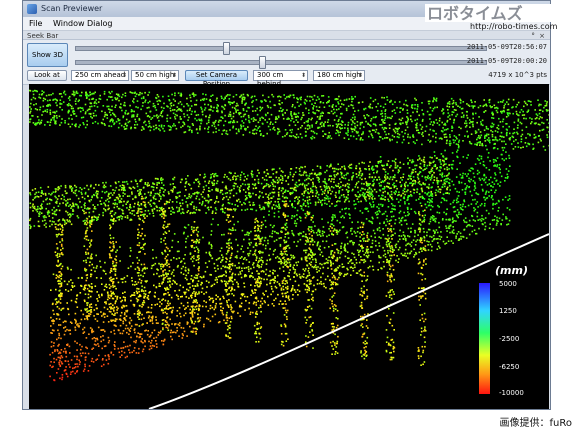 The image size is (576, 432). I want to click on camera-high-spinbox: 180 cm high ⬍, so click(339, 75).